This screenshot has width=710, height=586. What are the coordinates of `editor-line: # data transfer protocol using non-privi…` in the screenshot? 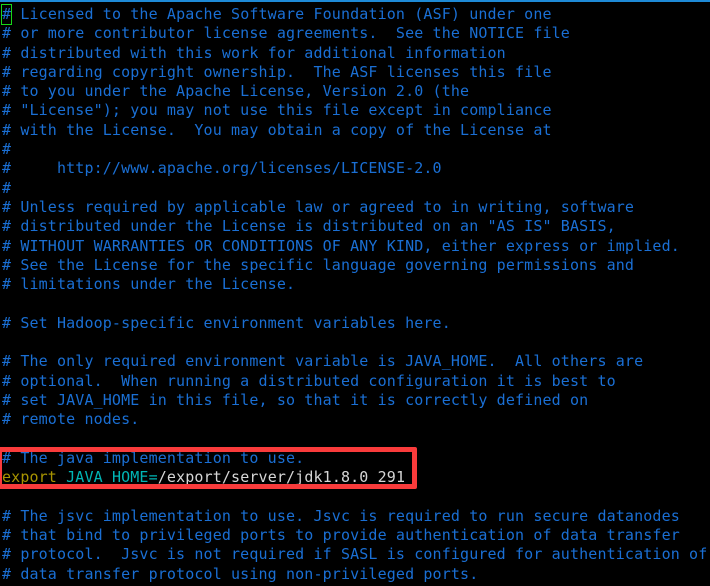 It's located at (356, 574).